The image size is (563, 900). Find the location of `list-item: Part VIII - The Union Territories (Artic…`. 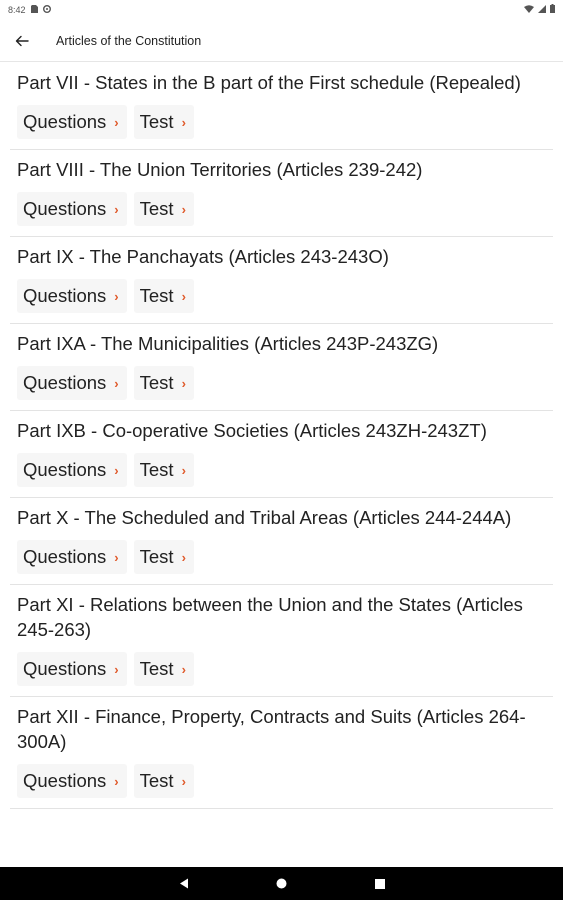

list-item: Part VIII - The Union Territories (Artic… is located at coordinates (281, 193).